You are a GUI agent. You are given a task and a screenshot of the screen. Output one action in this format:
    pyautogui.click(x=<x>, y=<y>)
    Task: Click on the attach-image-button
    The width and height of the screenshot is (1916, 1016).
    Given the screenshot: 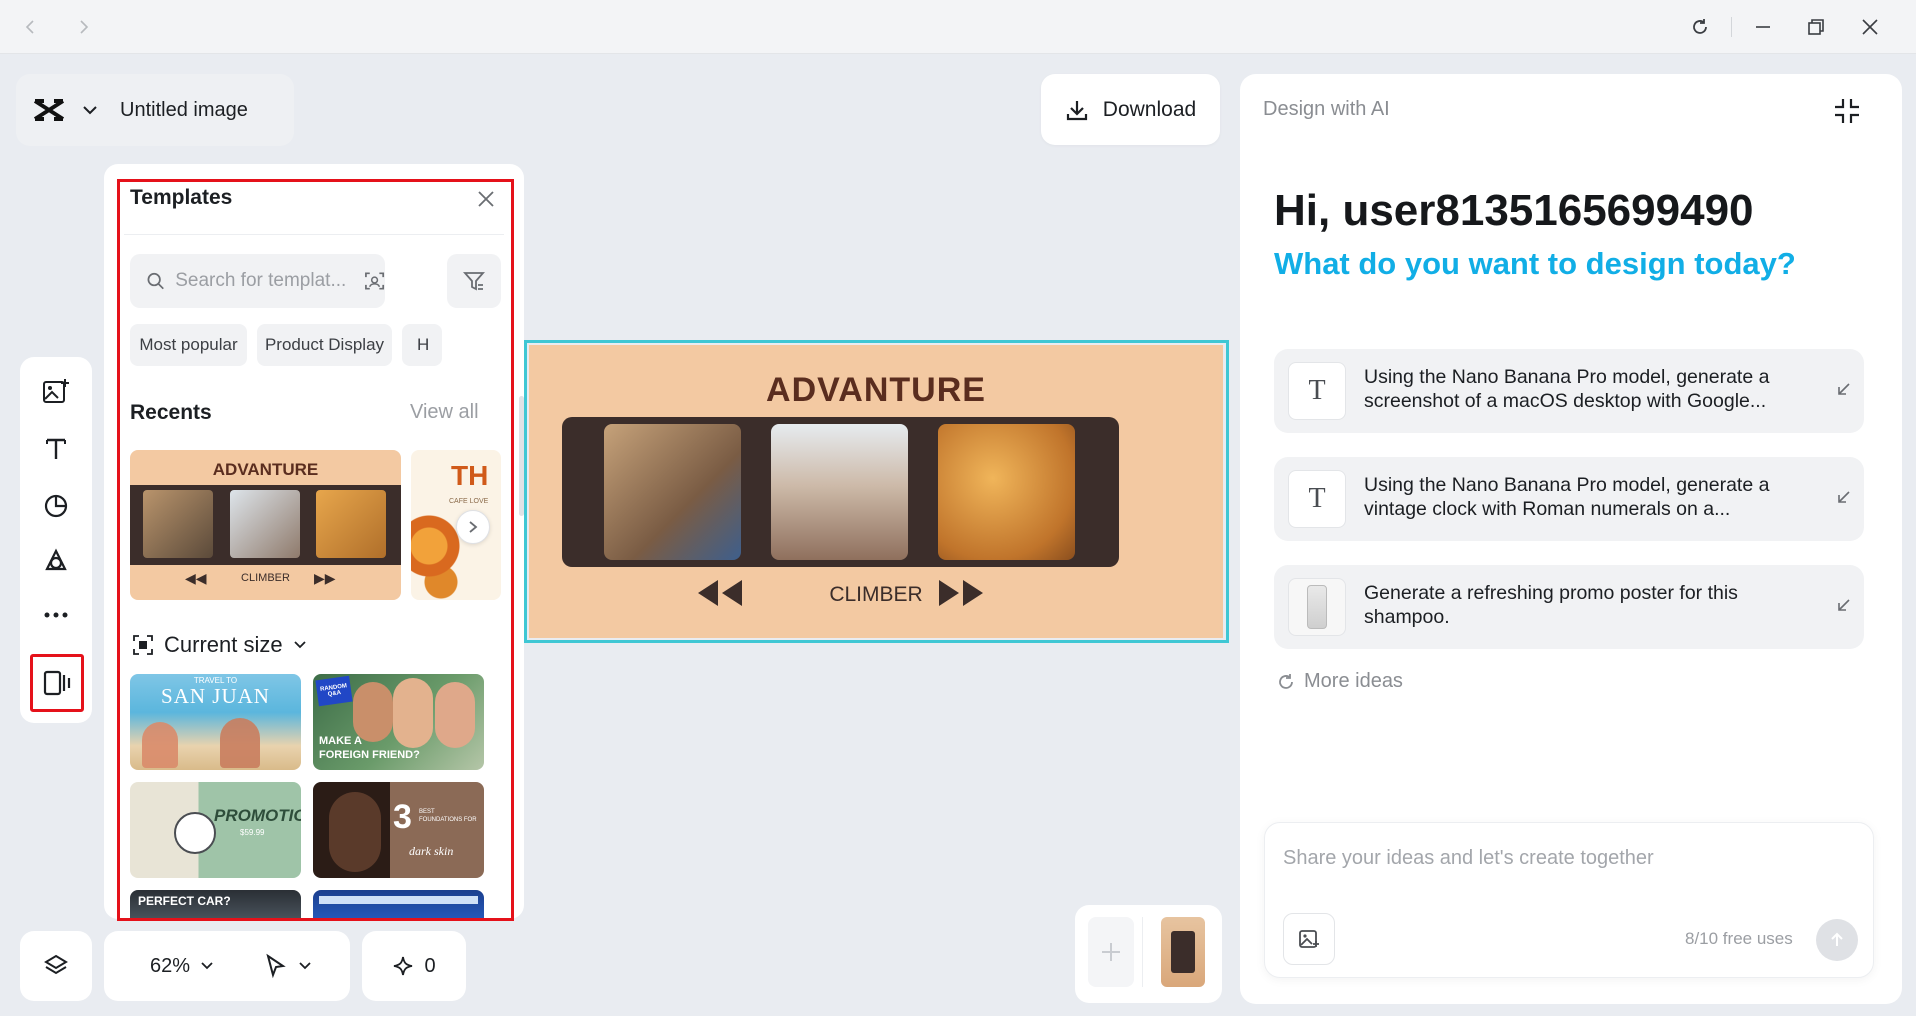 What is the action you would take?
    pyautogui.click(x=1309, y=939)
    